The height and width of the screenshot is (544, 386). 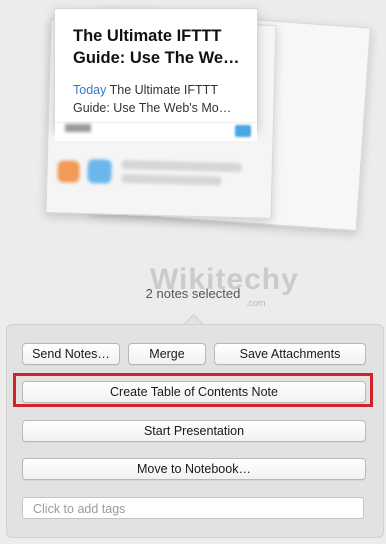 I want to click on start-presentation-button: Start Presentation, so click(x=194, y=431).